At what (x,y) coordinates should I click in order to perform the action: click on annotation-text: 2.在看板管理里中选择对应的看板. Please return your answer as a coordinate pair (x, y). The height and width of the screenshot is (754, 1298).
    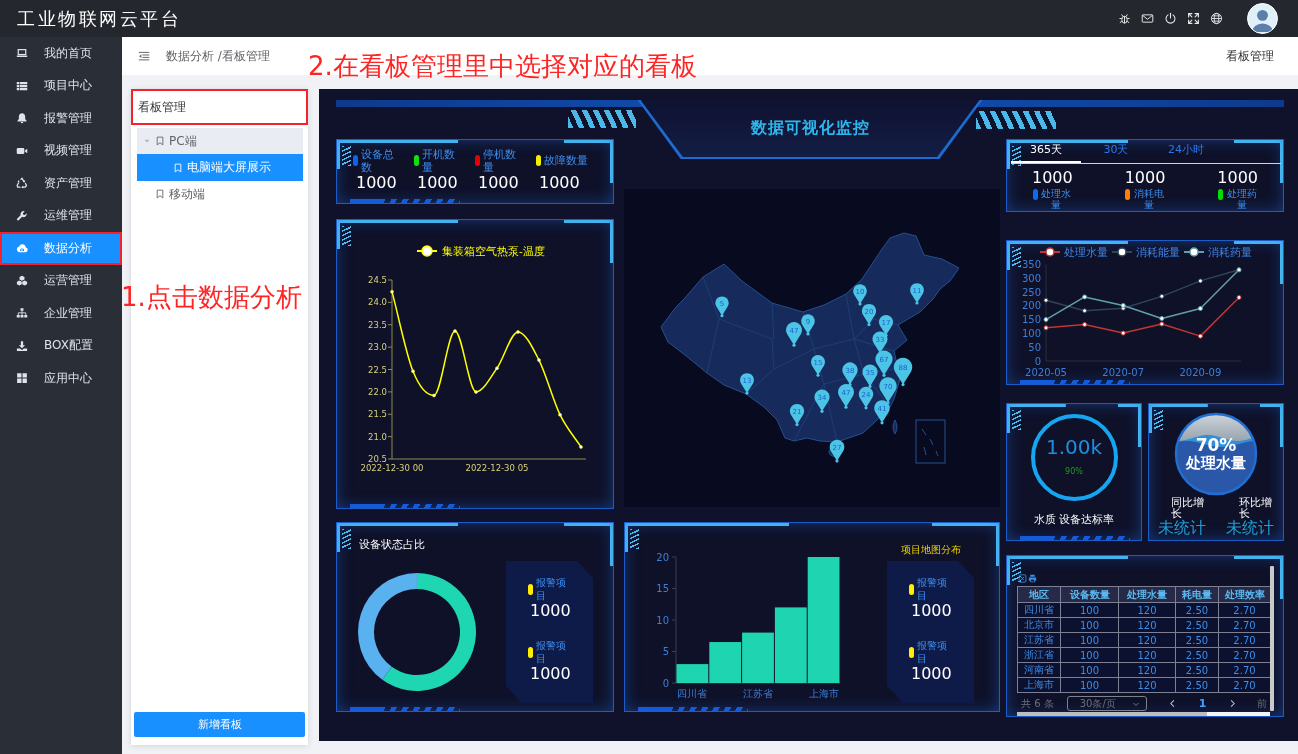
    Looking at the image, I should click on (502, 66).